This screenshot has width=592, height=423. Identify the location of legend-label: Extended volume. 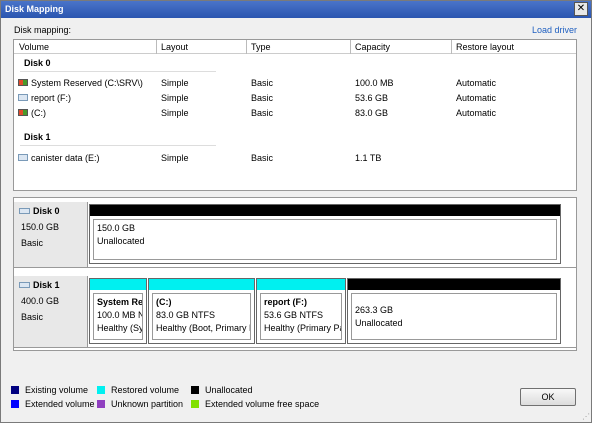
(60, 404).